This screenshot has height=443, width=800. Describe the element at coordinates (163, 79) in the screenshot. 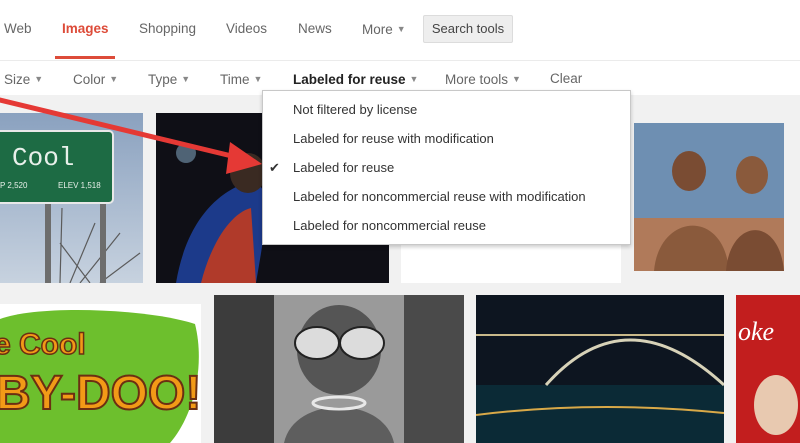

I see `tool-type-label: Type` at that location.